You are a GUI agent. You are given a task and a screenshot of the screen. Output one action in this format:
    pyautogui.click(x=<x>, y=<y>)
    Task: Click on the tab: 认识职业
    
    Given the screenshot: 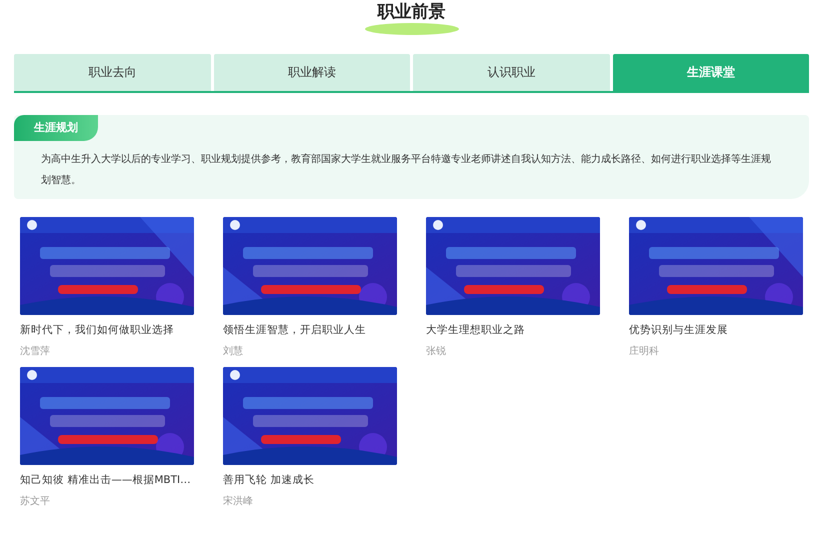 What is the action you would take?
    pyautogui.click(x=511, y=72)
    